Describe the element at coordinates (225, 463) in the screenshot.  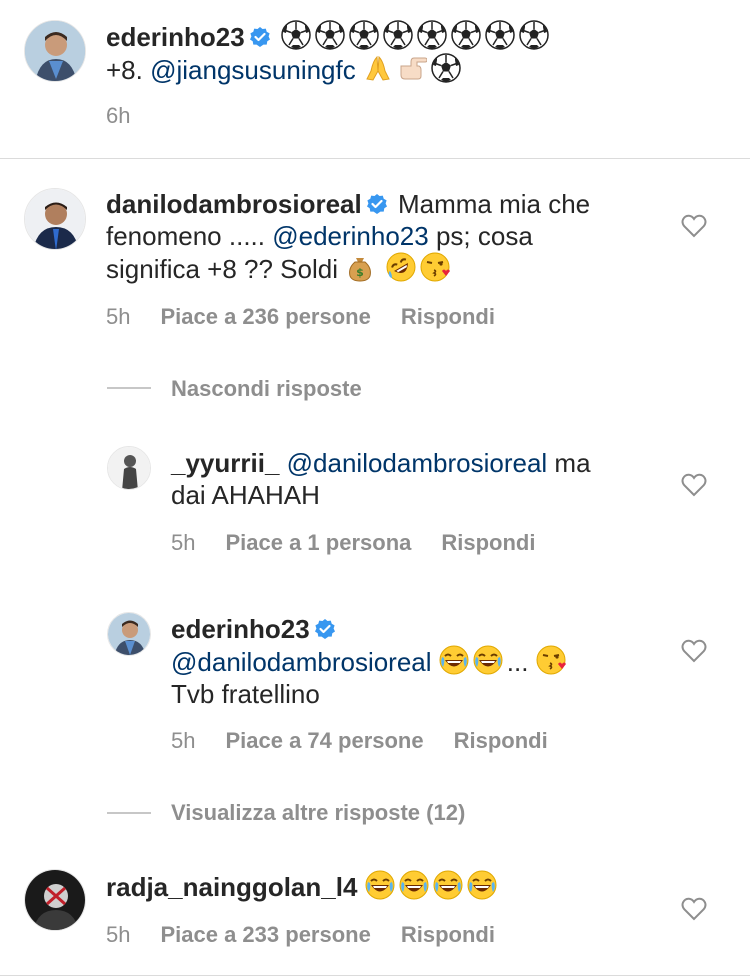
I see `reply-username: _yyurrii_` at that location.